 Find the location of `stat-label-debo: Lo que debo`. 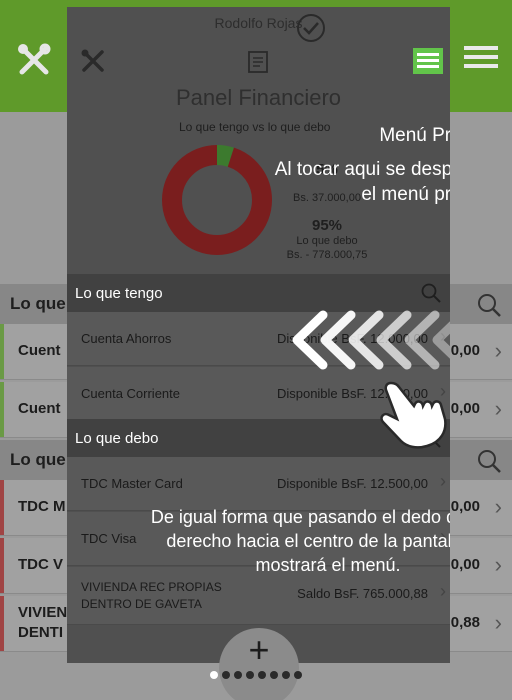

stat-label-debo: Lo que debo is located at coordinates (327, 241).